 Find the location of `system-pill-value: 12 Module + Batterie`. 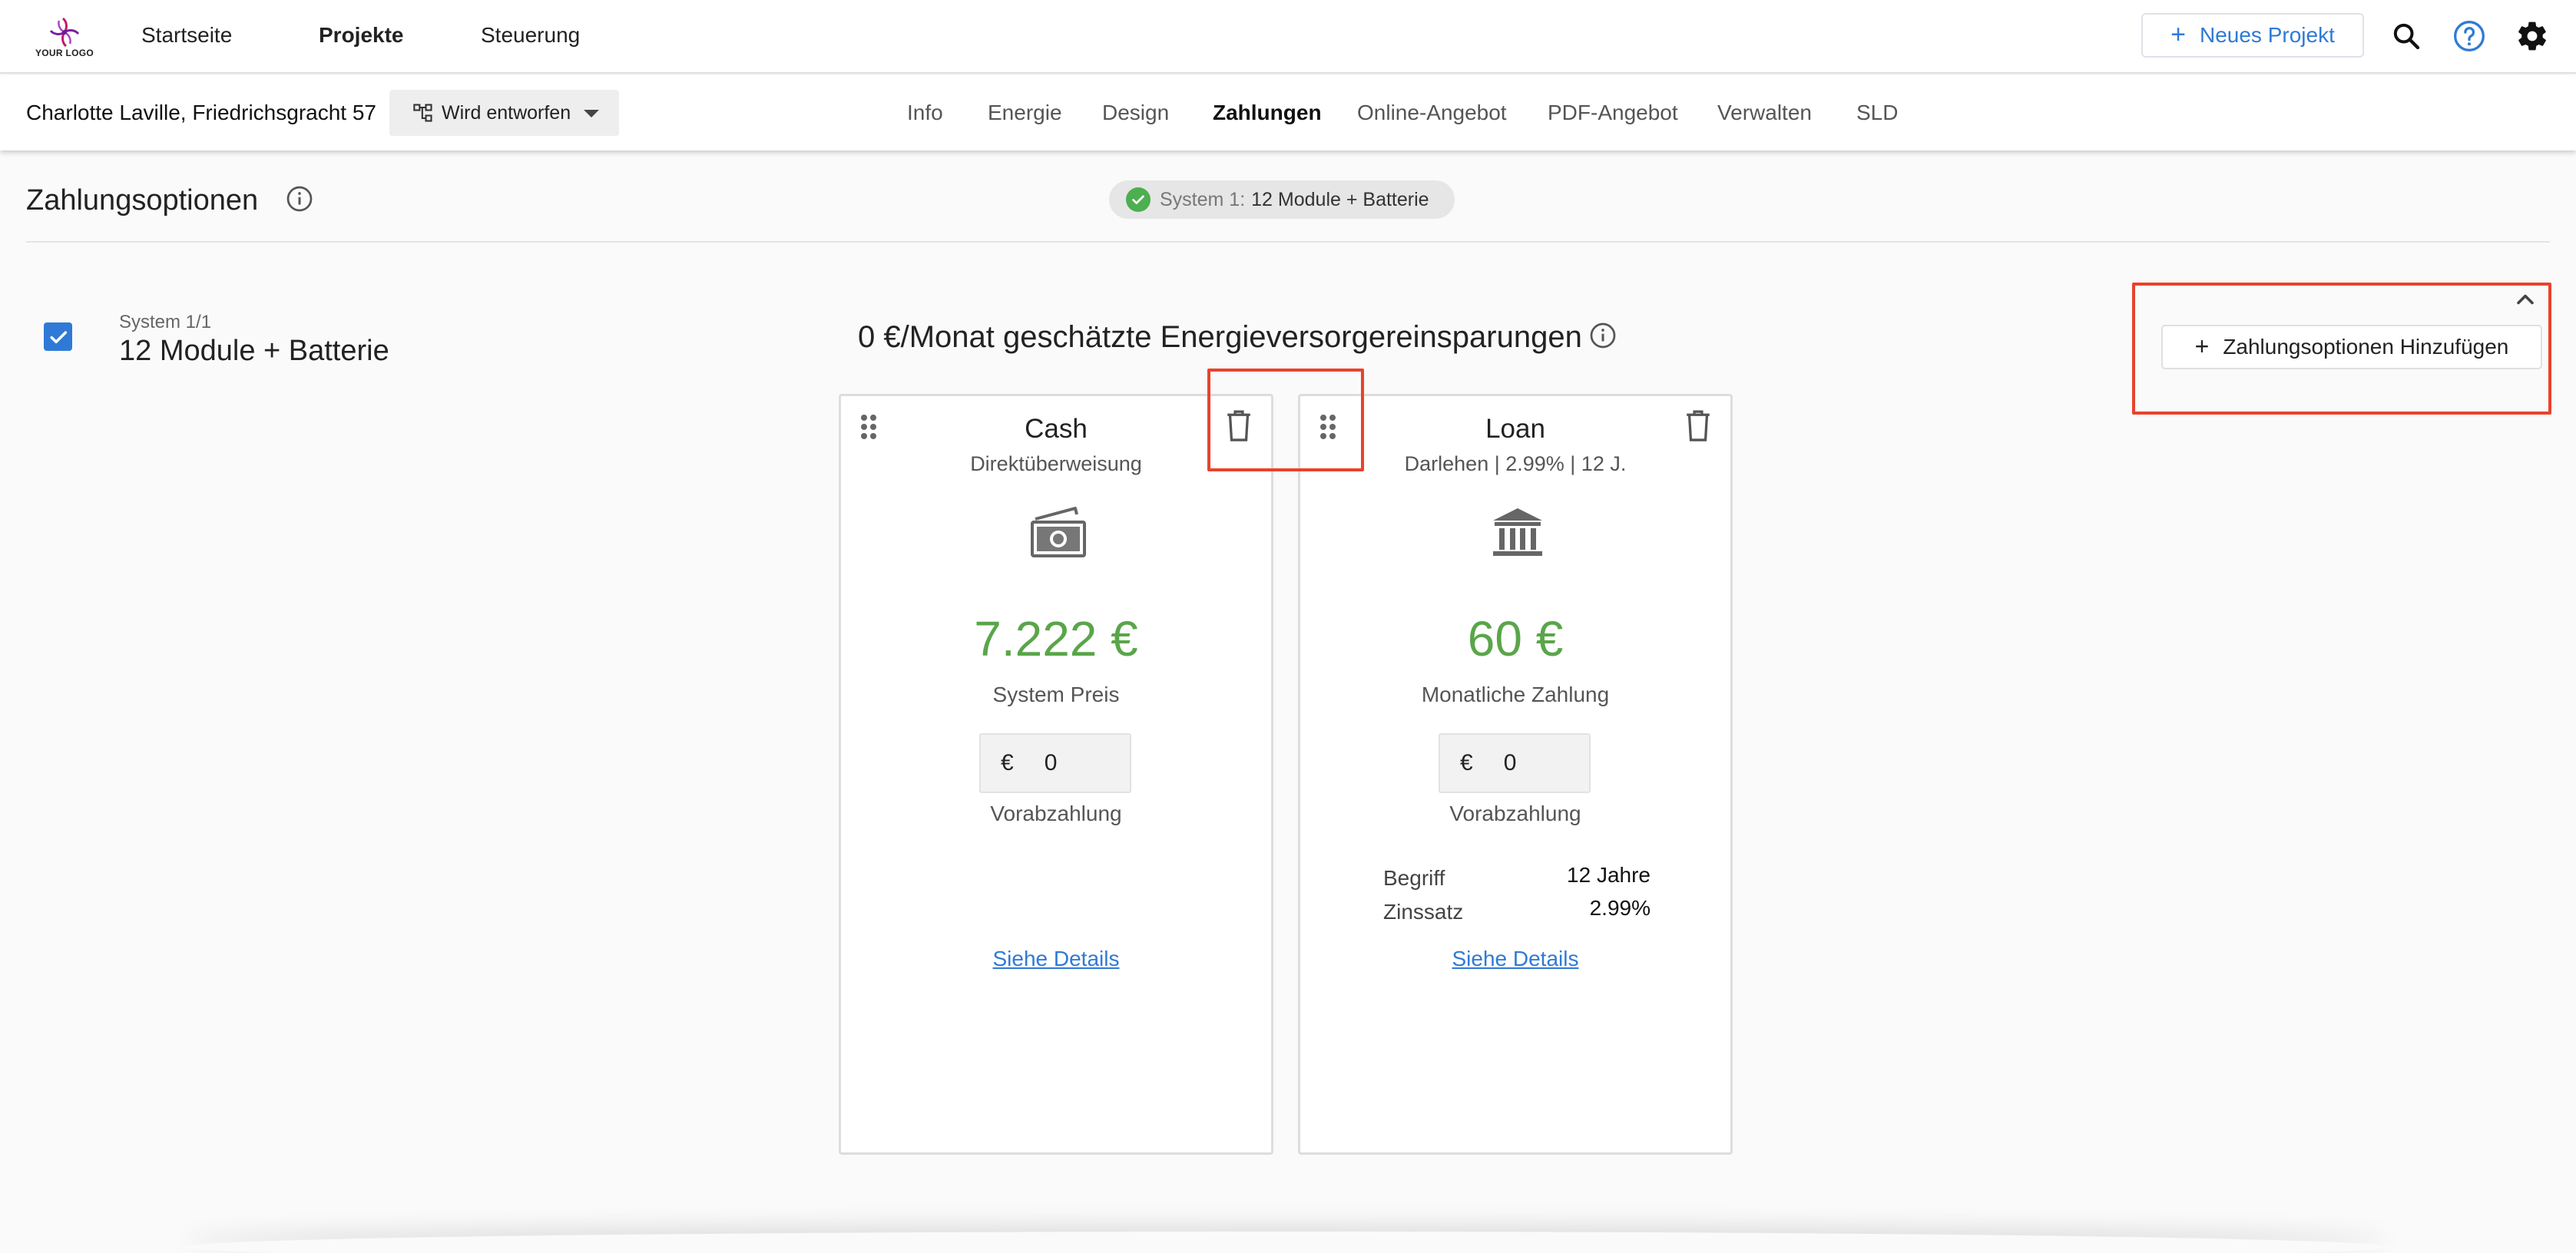

system-pill-value: 12 Module + Batterie is located at coordinates (1340, 199).